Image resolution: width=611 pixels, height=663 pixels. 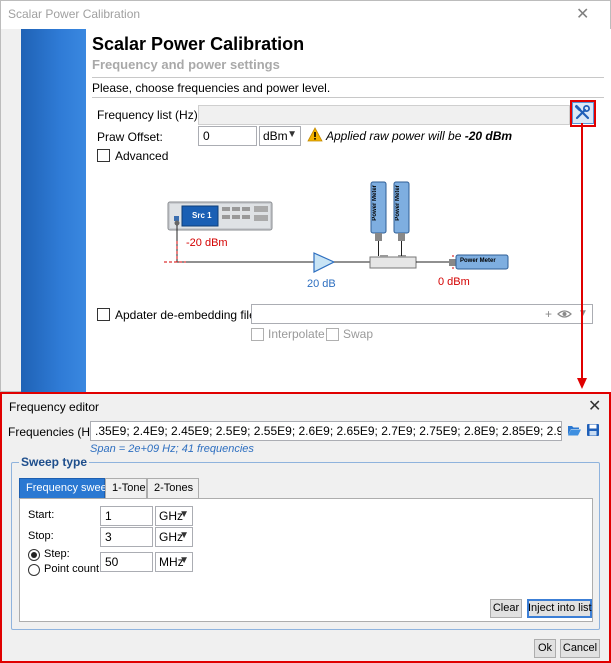 I want to click on step-unit-select: MHz ▼, so click(x=174, y=562).